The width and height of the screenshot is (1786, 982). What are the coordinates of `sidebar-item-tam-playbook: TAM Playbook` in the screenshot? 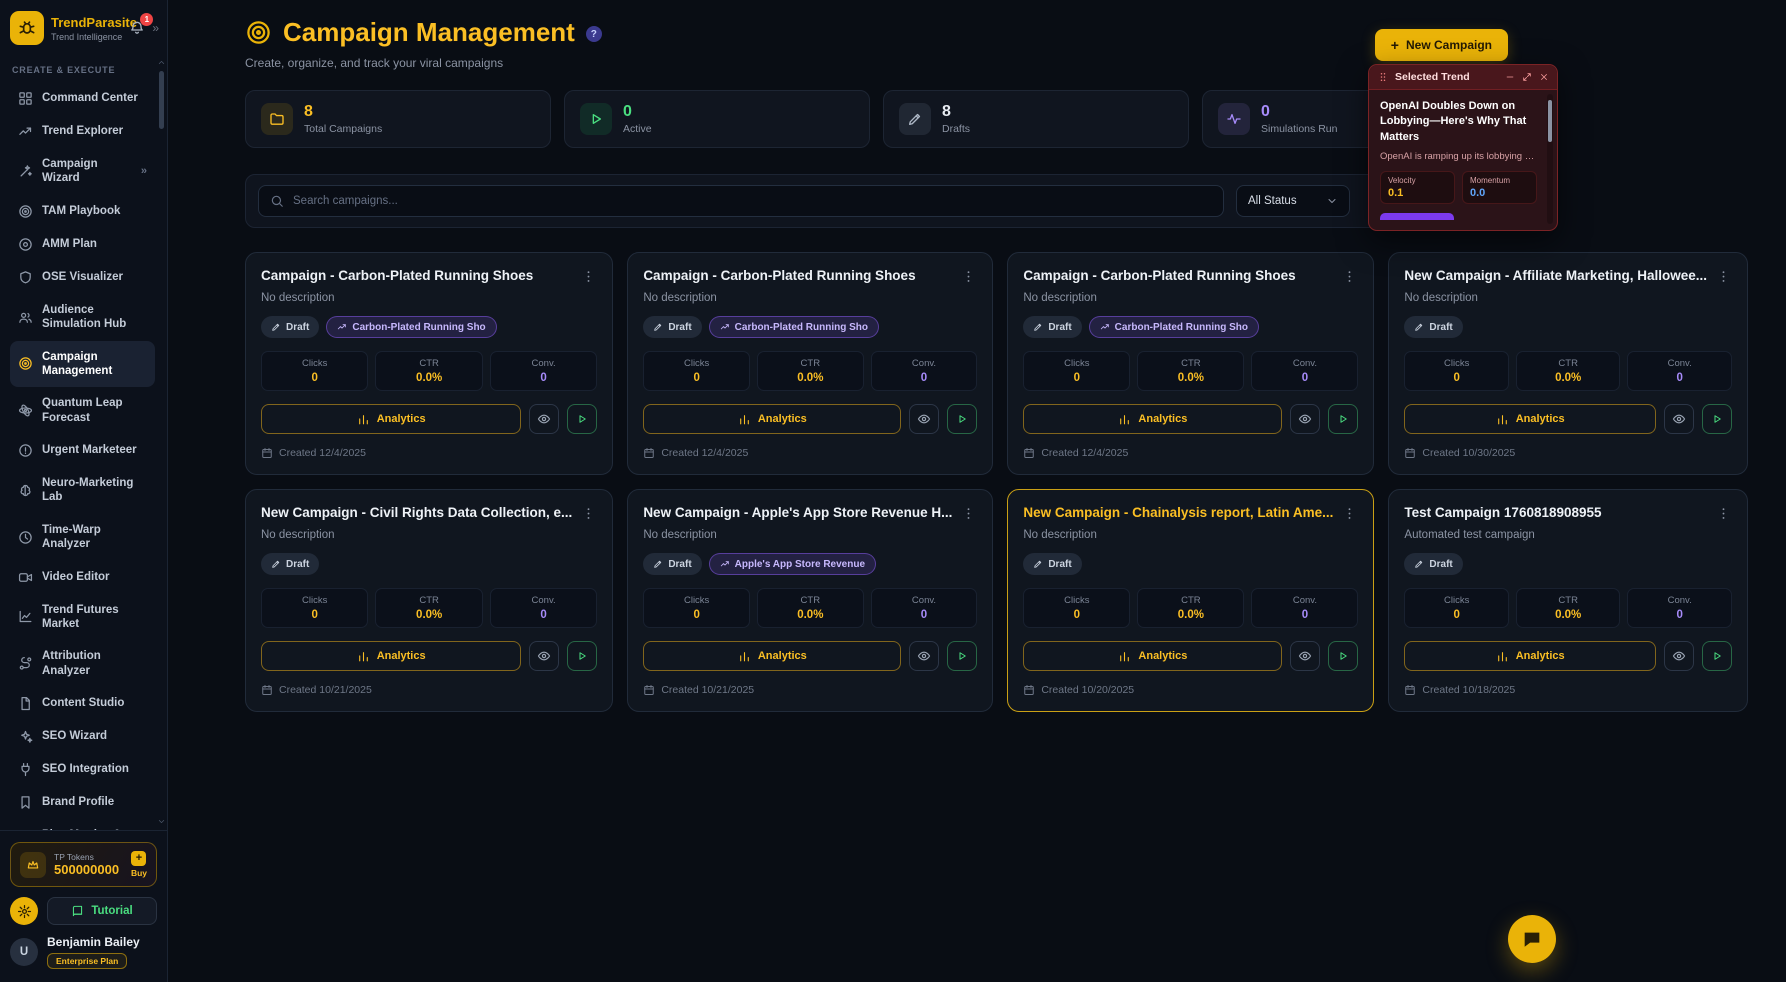 It's located at (82, 211).